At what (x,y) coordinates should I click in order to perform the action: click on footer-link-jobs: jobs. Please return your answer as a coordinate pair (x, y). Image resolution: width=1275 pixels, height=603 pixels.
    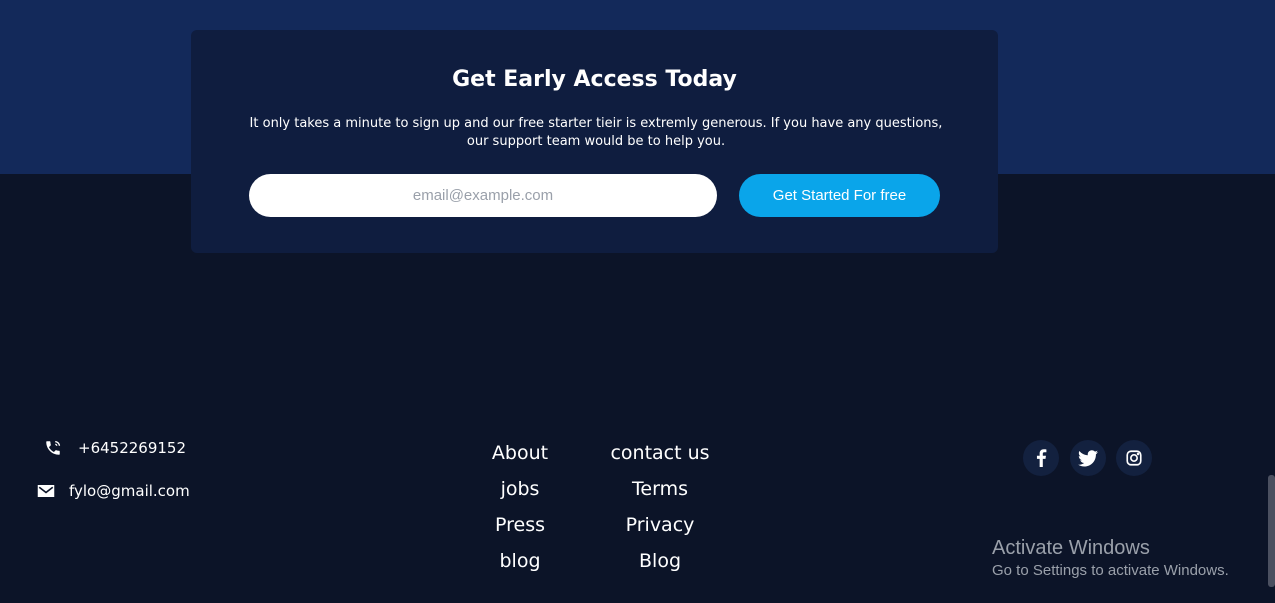
    Looking at the image, I should click on (520, 489).